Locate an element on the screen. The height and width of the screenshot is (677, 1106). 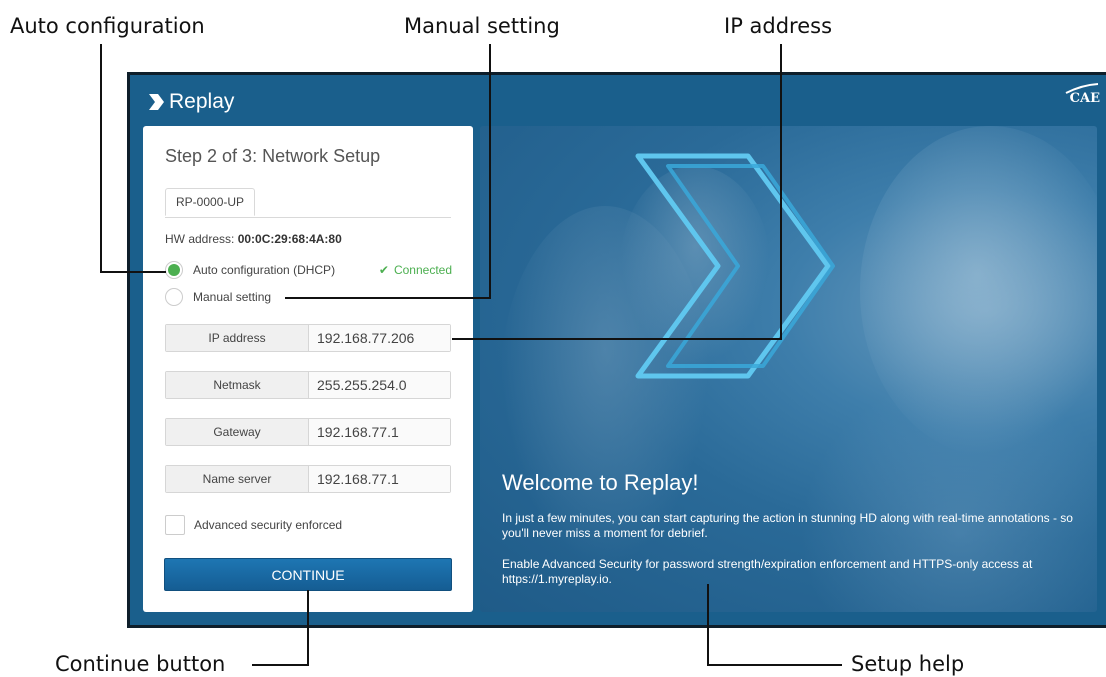
auto-config-label: Auto configuration (DHCP) is located at coordinates (264, 270).